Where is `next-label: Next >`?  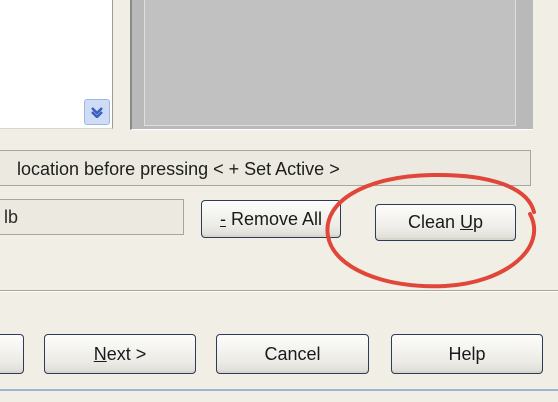
next-label: Next > is located at coordinates (120, 354).